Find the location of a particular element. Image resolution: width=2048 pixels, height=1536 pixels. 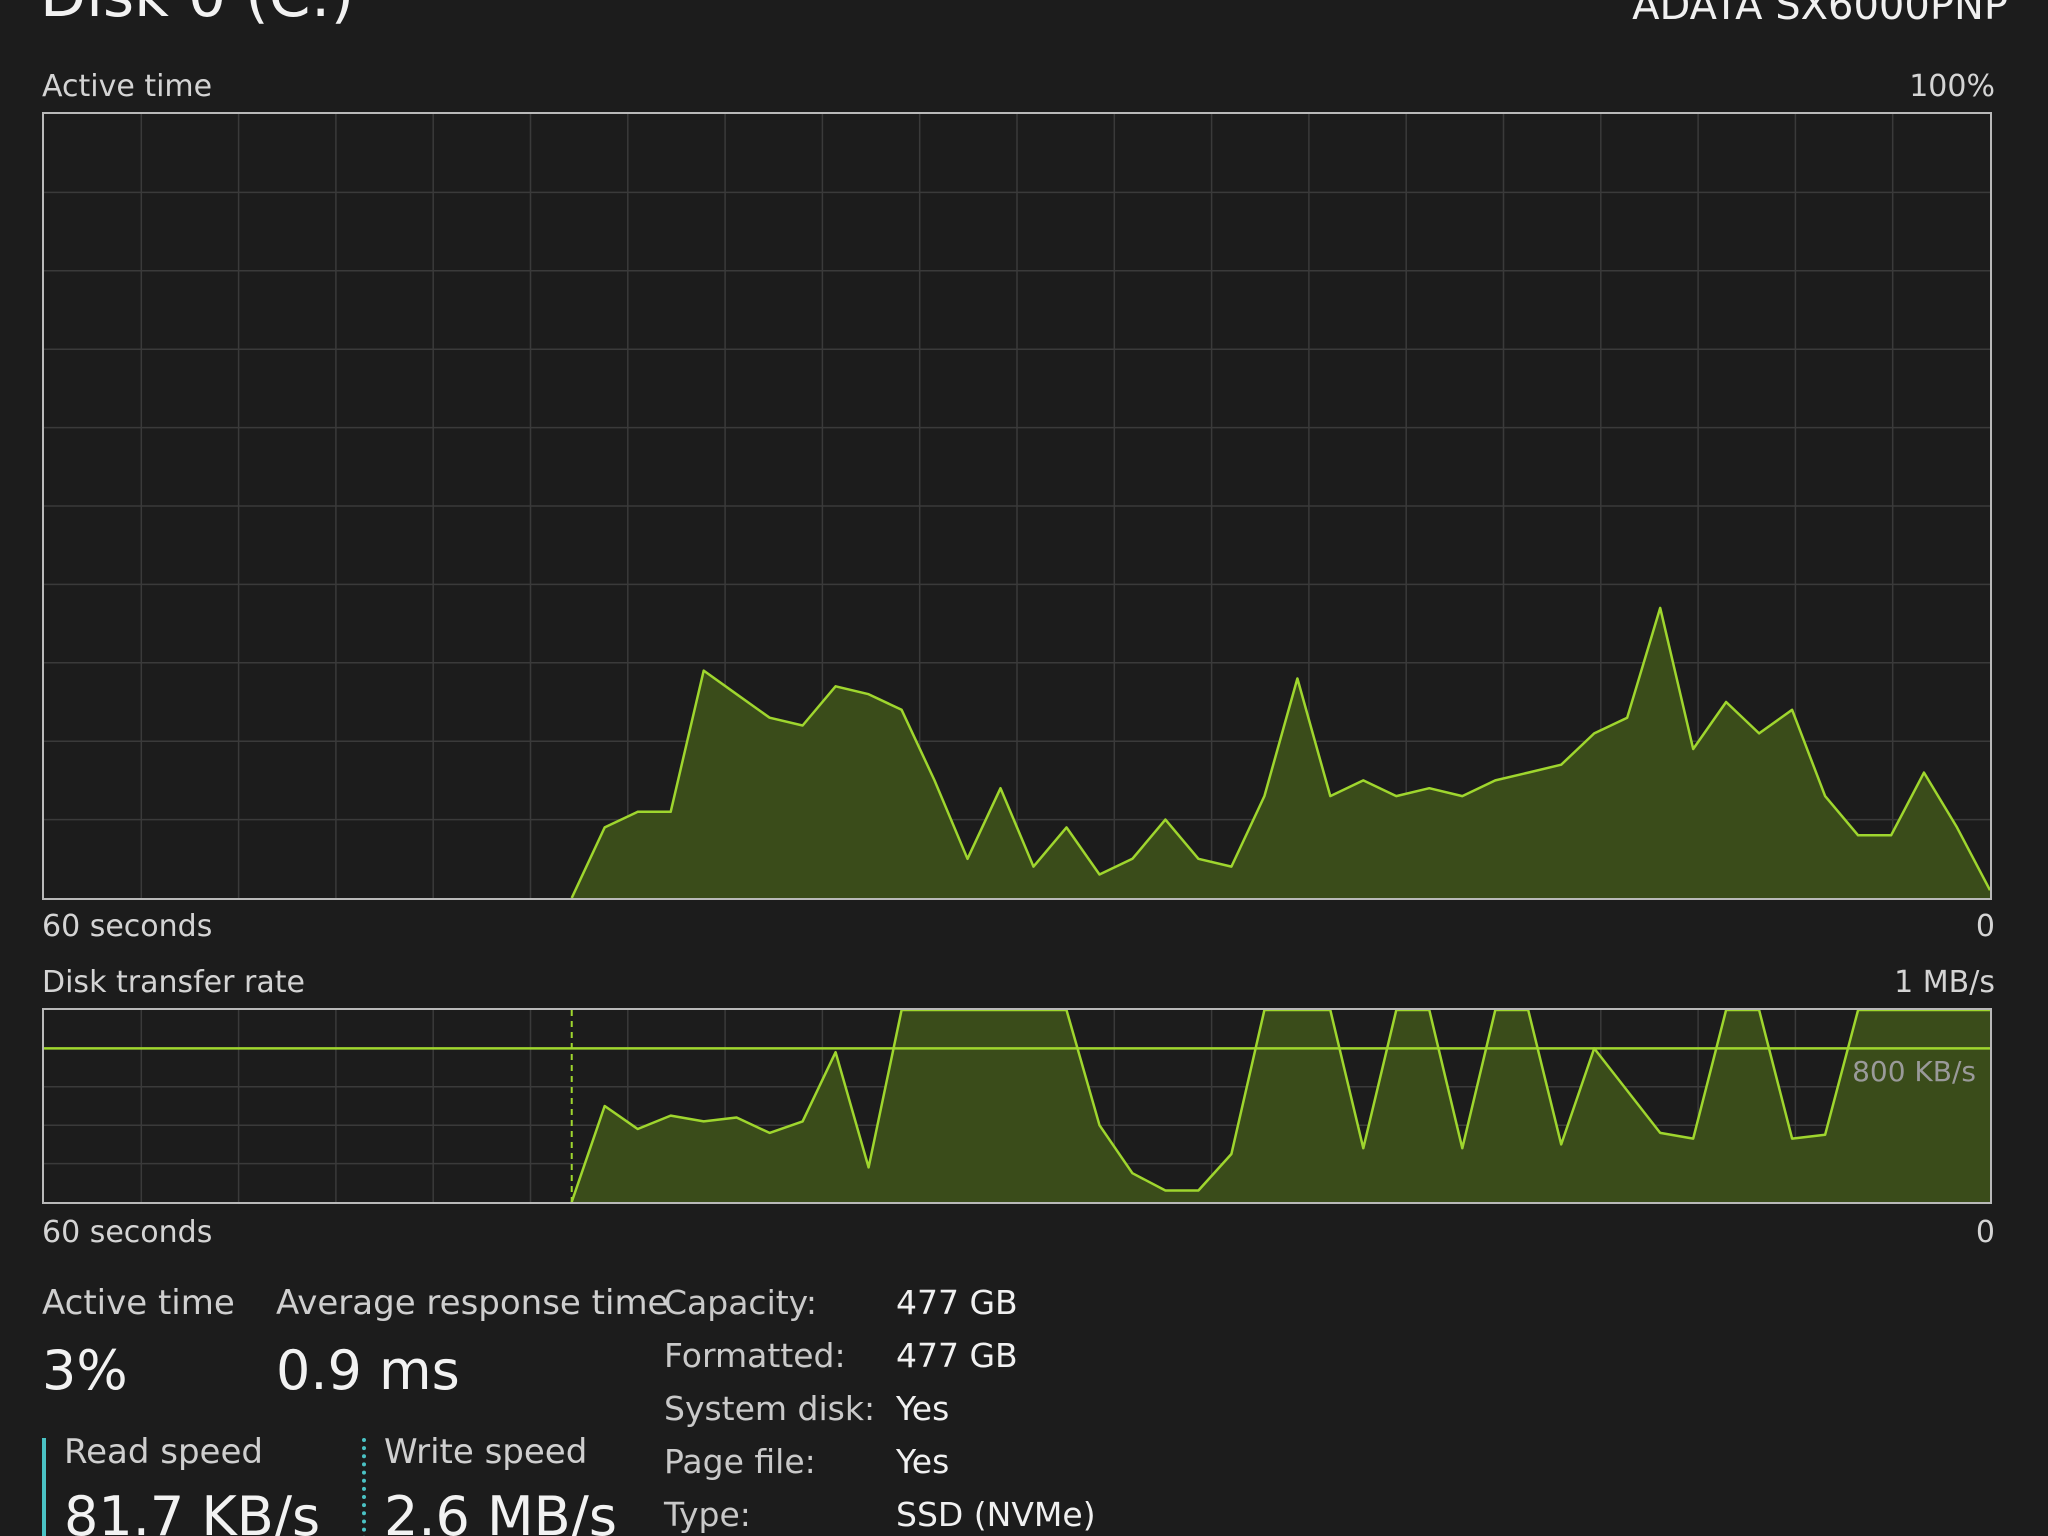

active-time-stat-value: 3% is located at coordinates (85, 1370).